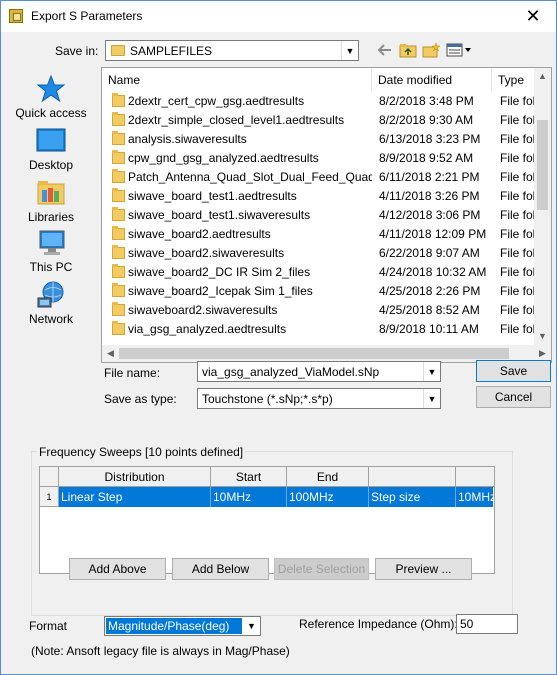  I want to click on cancel-button: Cancel, so click(513, 397).